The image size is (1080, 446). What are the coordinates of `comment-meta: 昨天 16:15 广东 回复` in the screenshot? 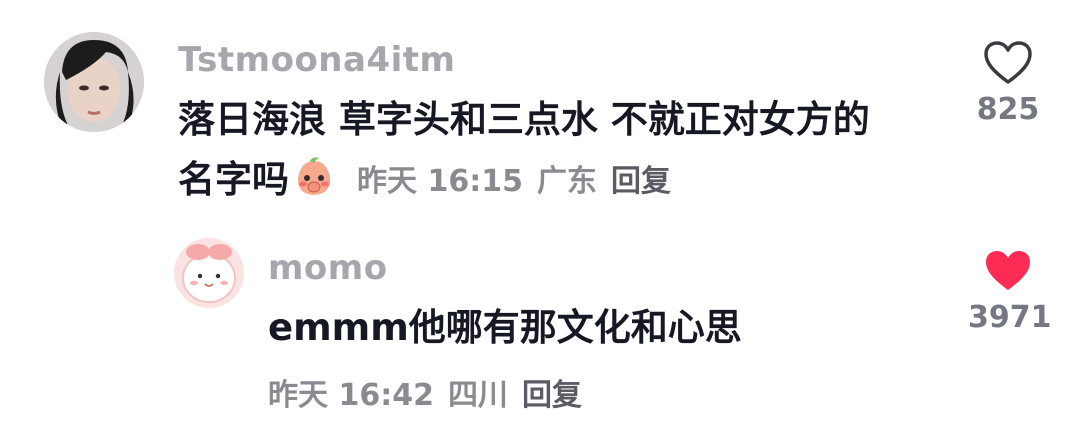 It's located at (514, 182).